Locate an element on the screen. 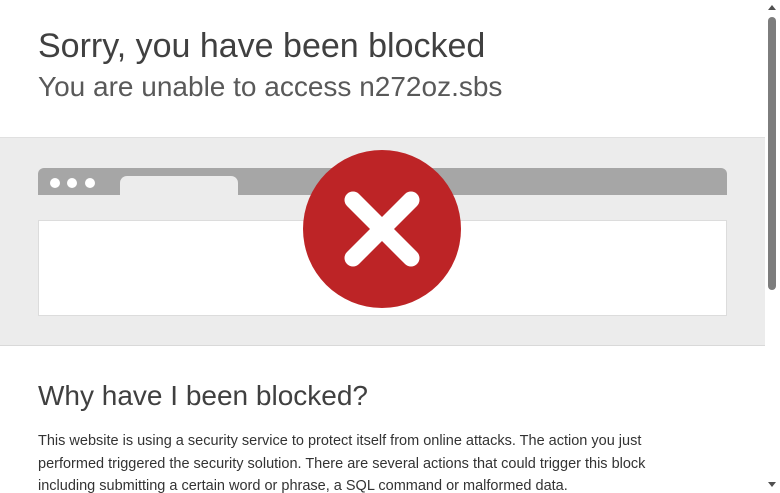 The image size is (780, 493). blocked-domain: n272oz.sbs is located at coordinates (431, 86).